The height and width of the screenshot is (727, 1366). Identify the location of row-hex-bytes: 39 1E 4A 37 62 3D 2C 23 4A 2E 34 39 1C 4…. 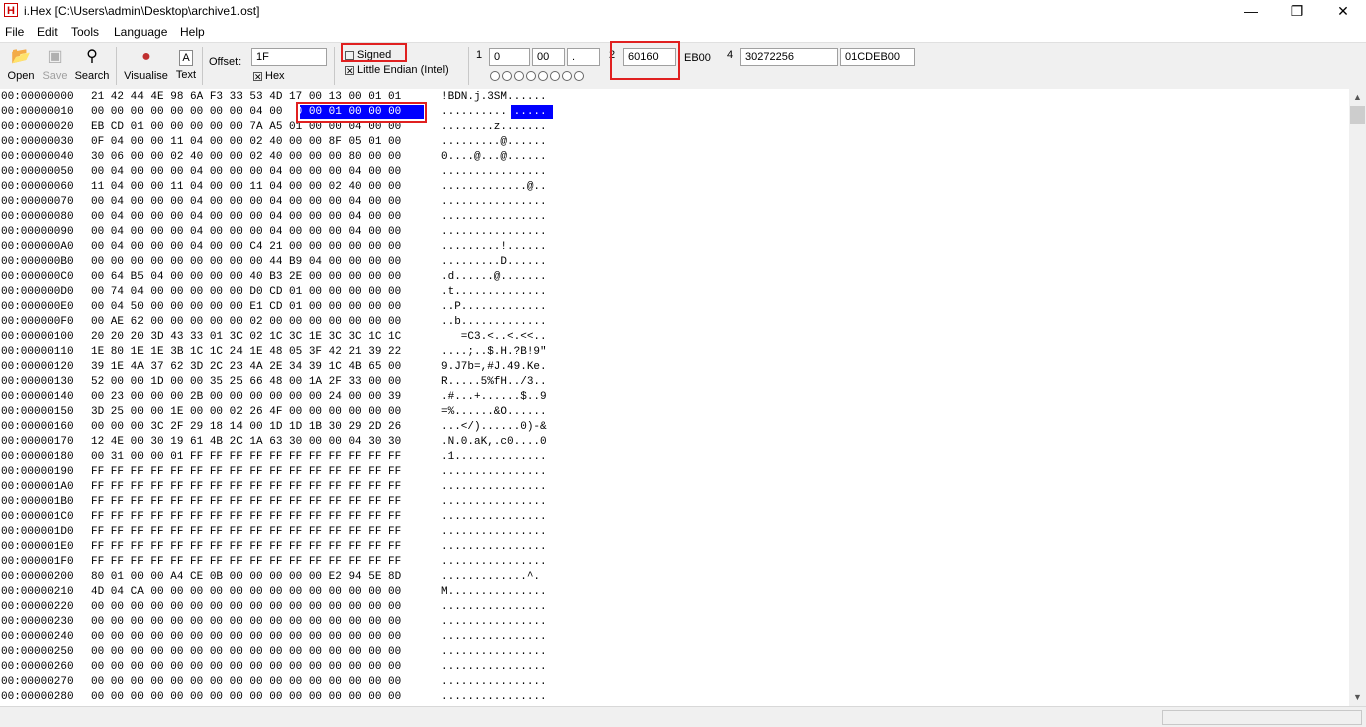
(246, 367).